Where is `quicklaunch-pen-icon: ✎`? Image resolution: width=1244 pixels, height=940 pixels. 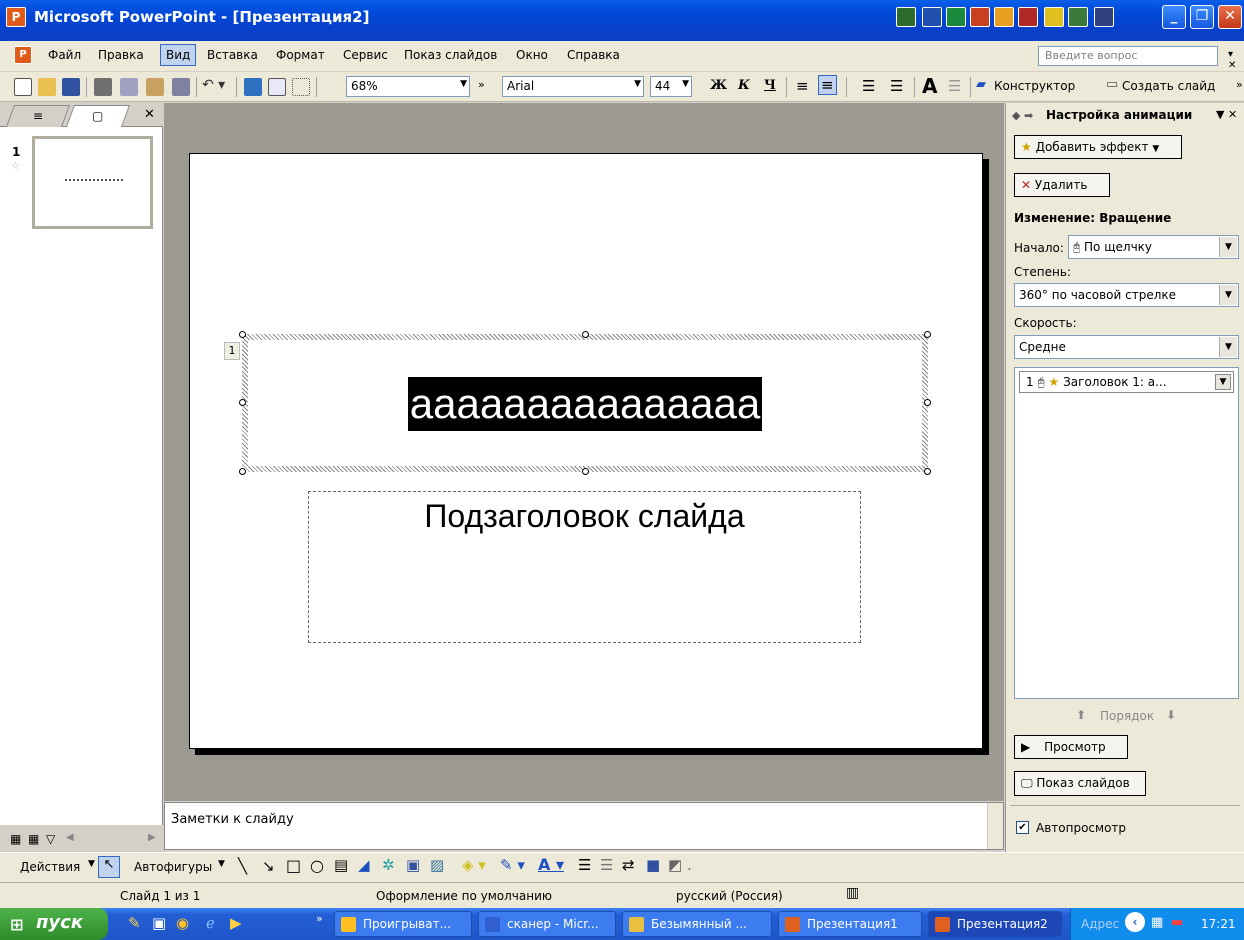
quicklaunch-pen-icon: ✎ is located at coordinates (134, 923).